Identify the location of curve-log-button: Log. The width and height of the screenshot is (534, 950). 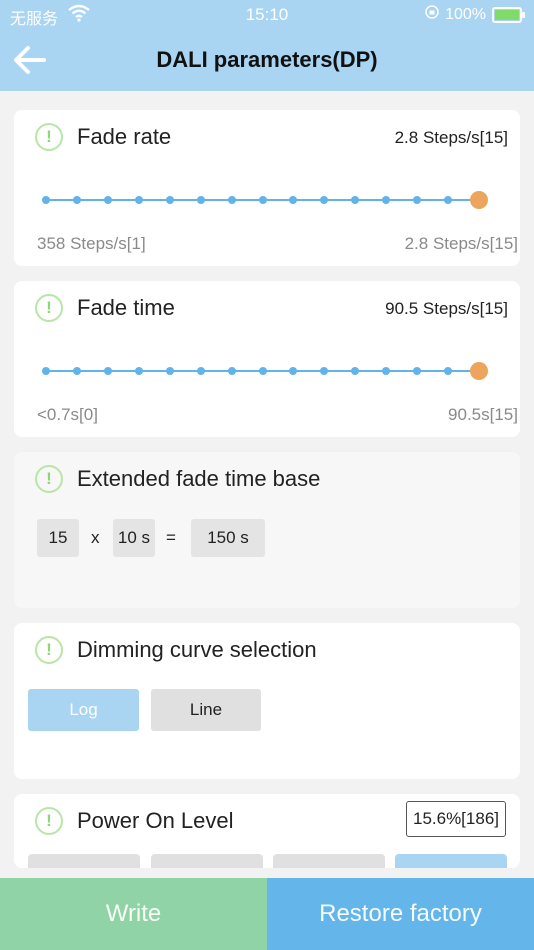
(83, 710).